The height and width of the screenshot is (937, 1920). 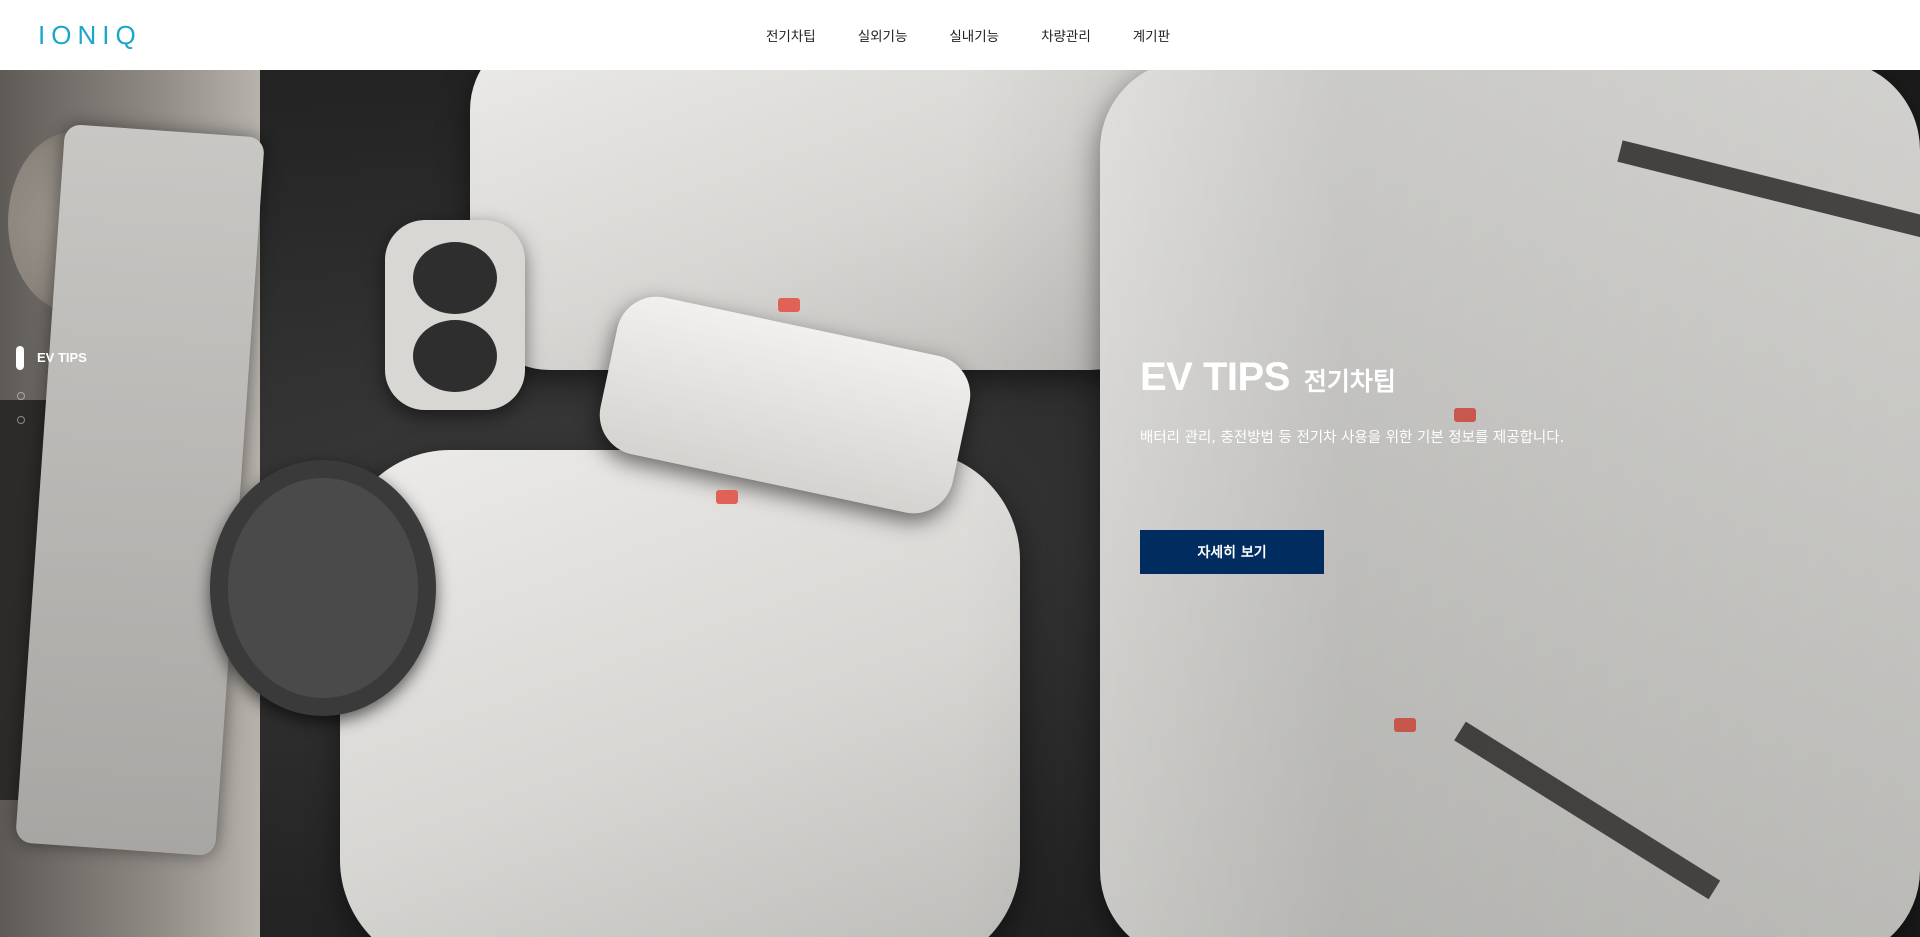 What do you see at coordinates (90, 35) in the screenshot?
I see `ioniq-logo: IONIQ` at bounding box center [90, 35].